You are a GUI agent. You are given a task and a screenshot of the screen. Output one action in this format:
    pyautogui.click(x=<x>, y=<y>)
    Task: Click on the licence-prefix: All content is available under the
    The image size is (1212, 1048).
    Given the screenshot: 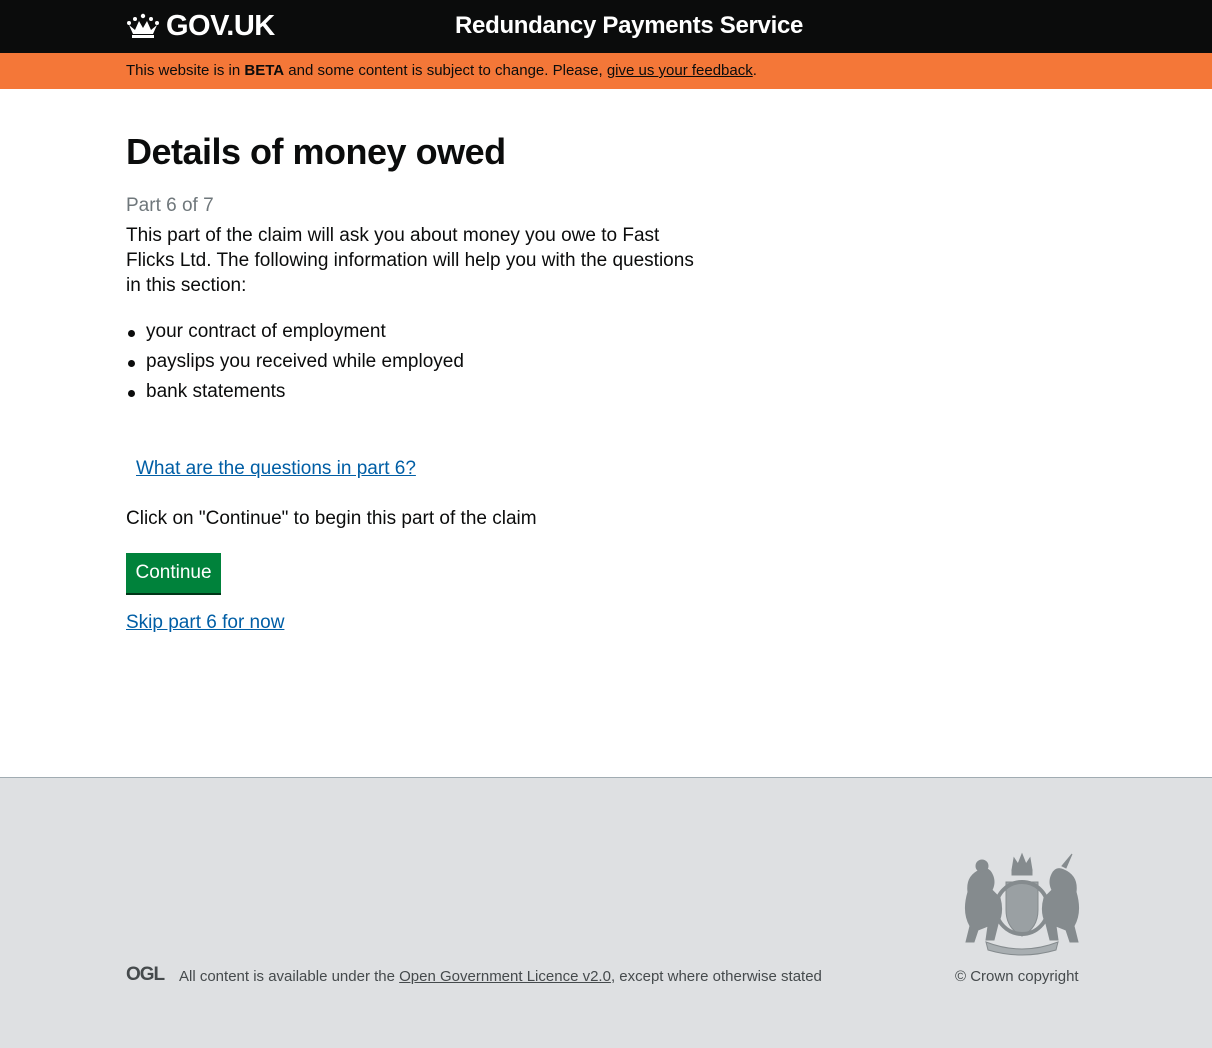 What is the action you would take?
    pyautogui.click(x=289, y=976)
    